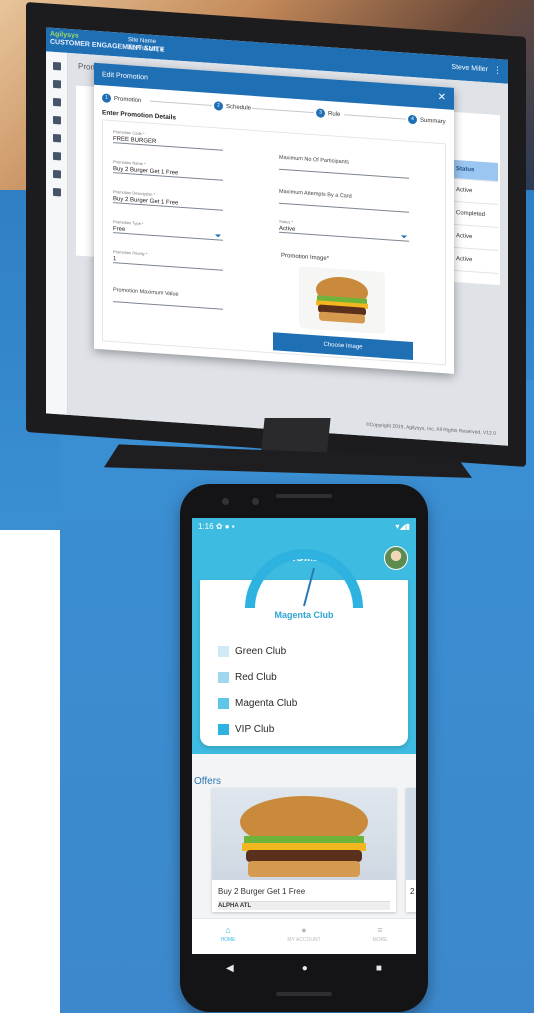 This screenshot has height=1013, width=534. Describe the element at coordinates (304, 615) in the screenshot. I see `current-tier: Magenta Club` at that location.